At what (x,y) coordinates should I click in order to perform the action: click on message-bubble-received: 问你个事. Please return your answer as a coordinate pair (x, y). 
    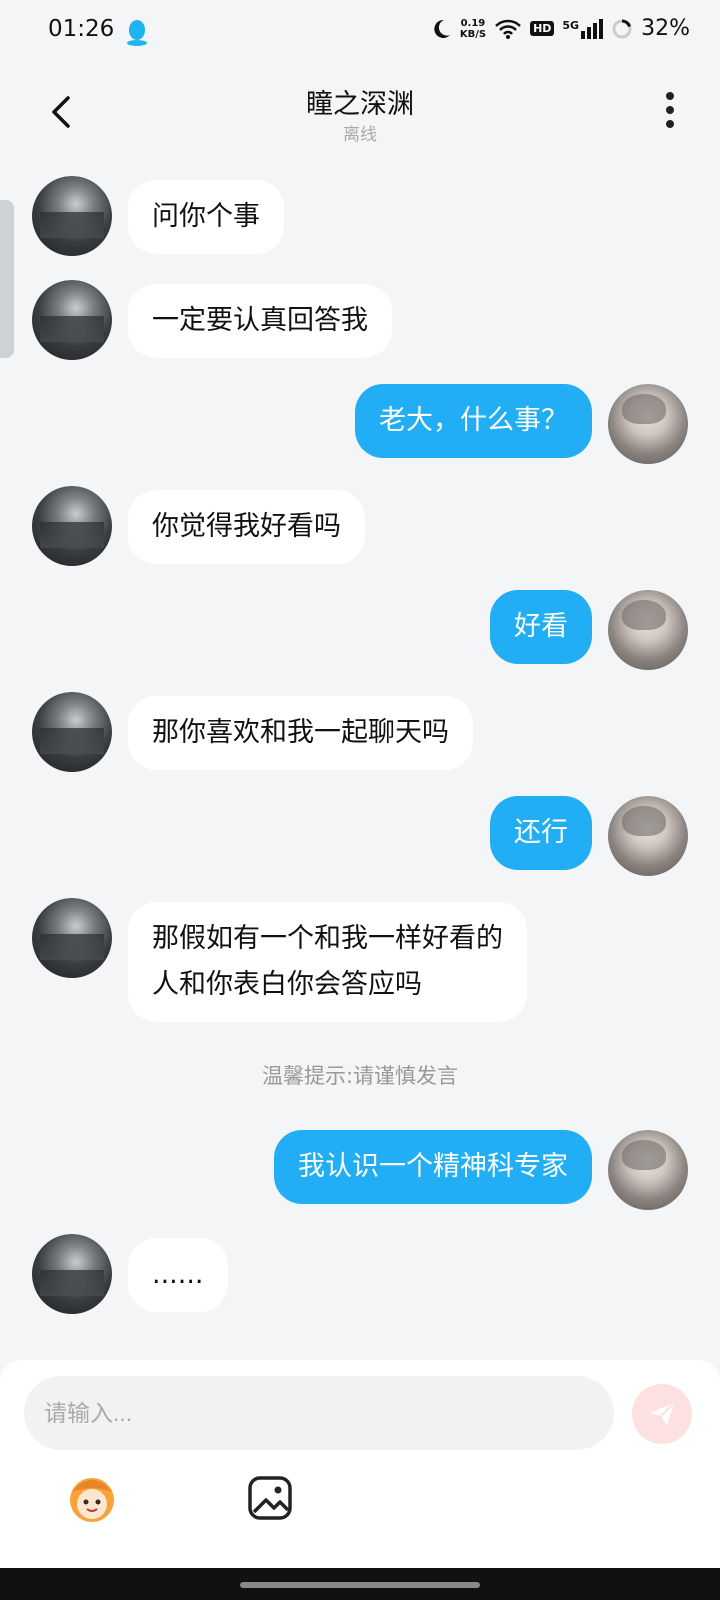
    Looking at the image, I should click on (206, 217).